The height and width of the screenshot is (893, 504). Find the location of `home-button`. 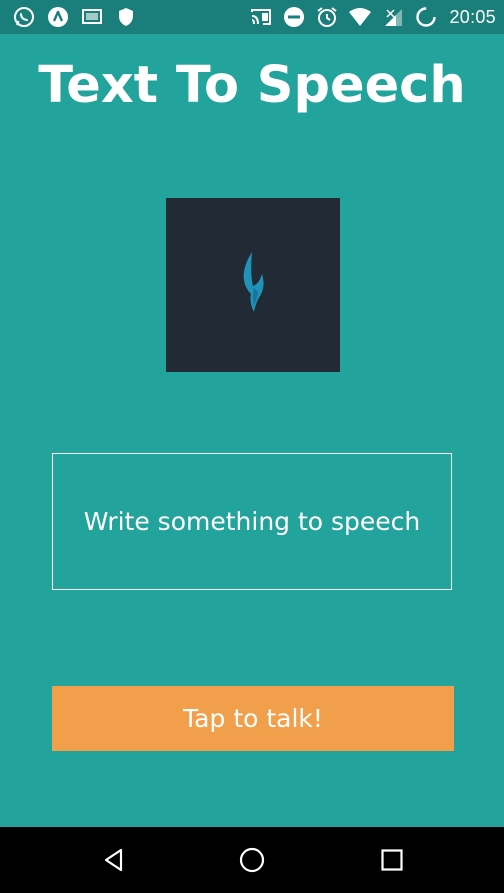

home-button is located at coordinates (252, 860).